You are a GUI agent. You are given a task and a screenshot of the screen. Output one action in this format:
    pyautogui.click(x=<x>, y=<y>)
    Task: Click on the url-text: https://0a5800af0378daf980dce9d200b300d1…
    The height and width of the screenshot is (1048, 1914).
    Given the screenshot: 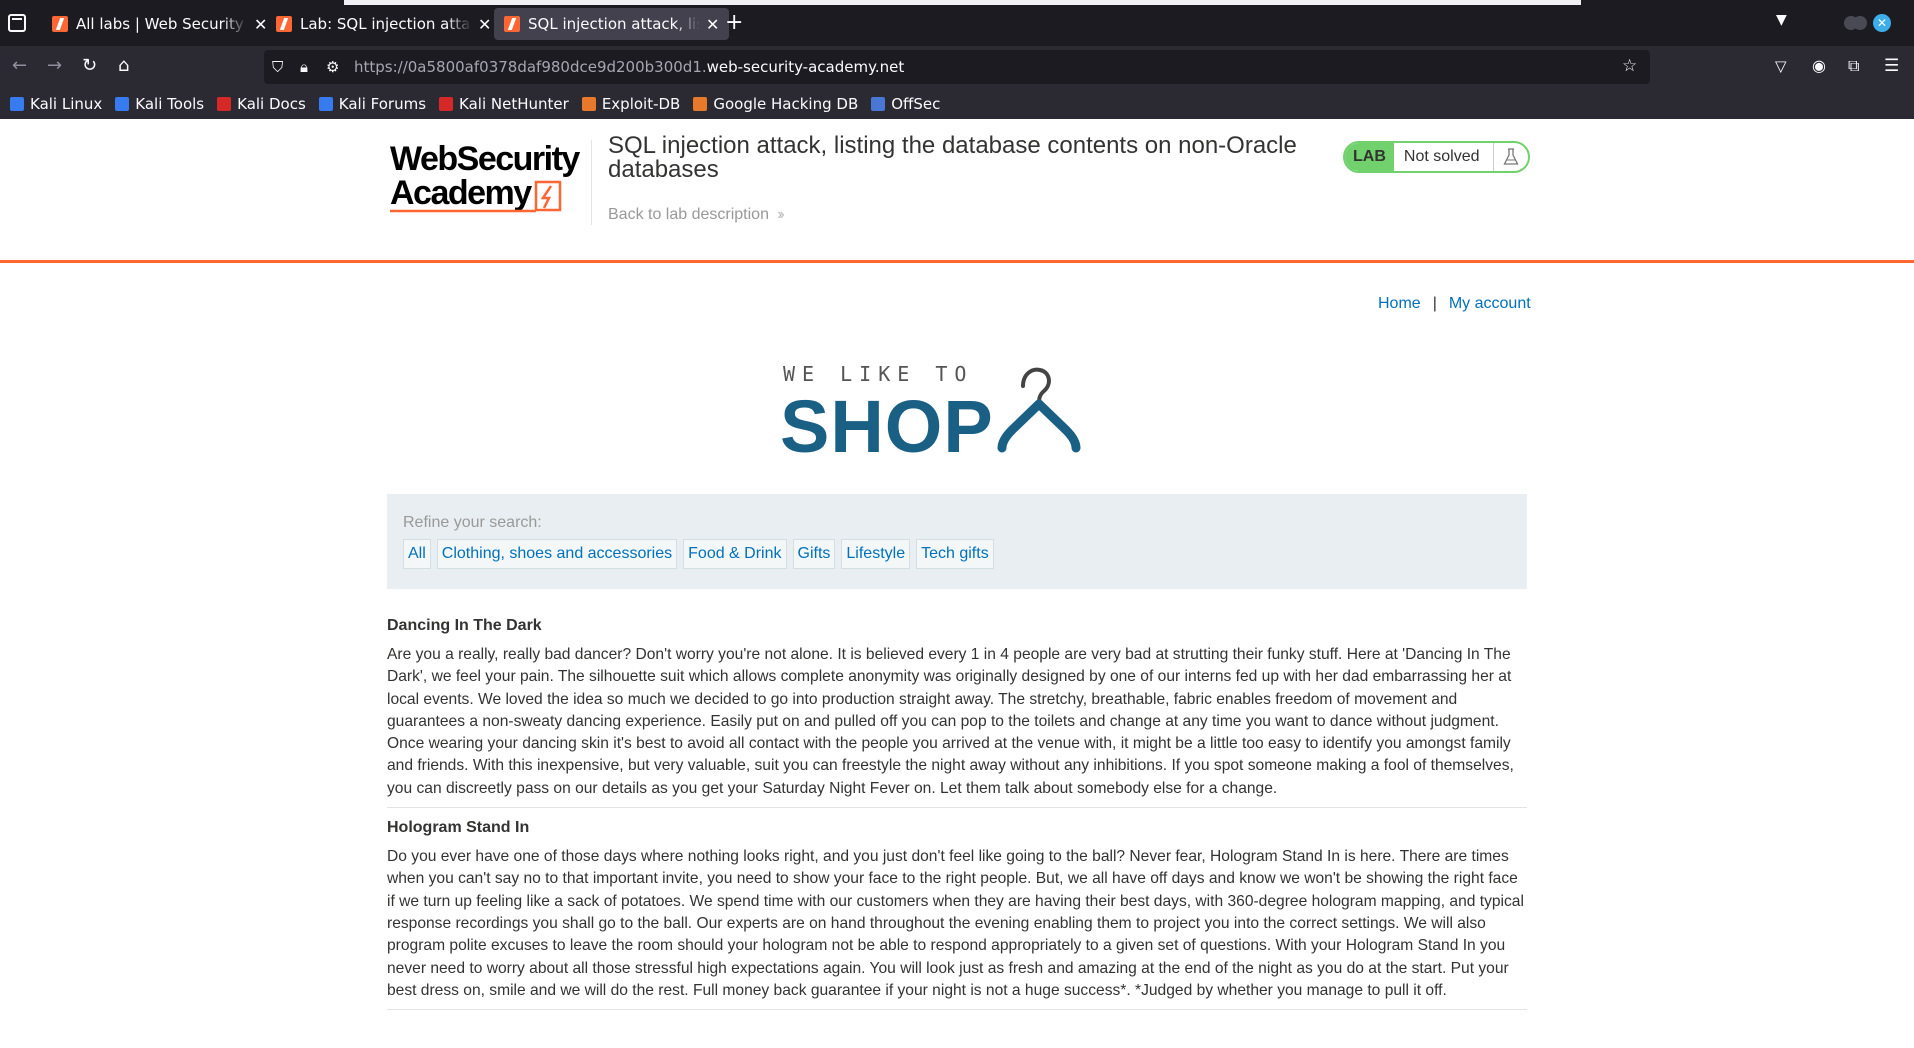 What is the action you would take?
    pyautogui.click(x=629, y=67)
    